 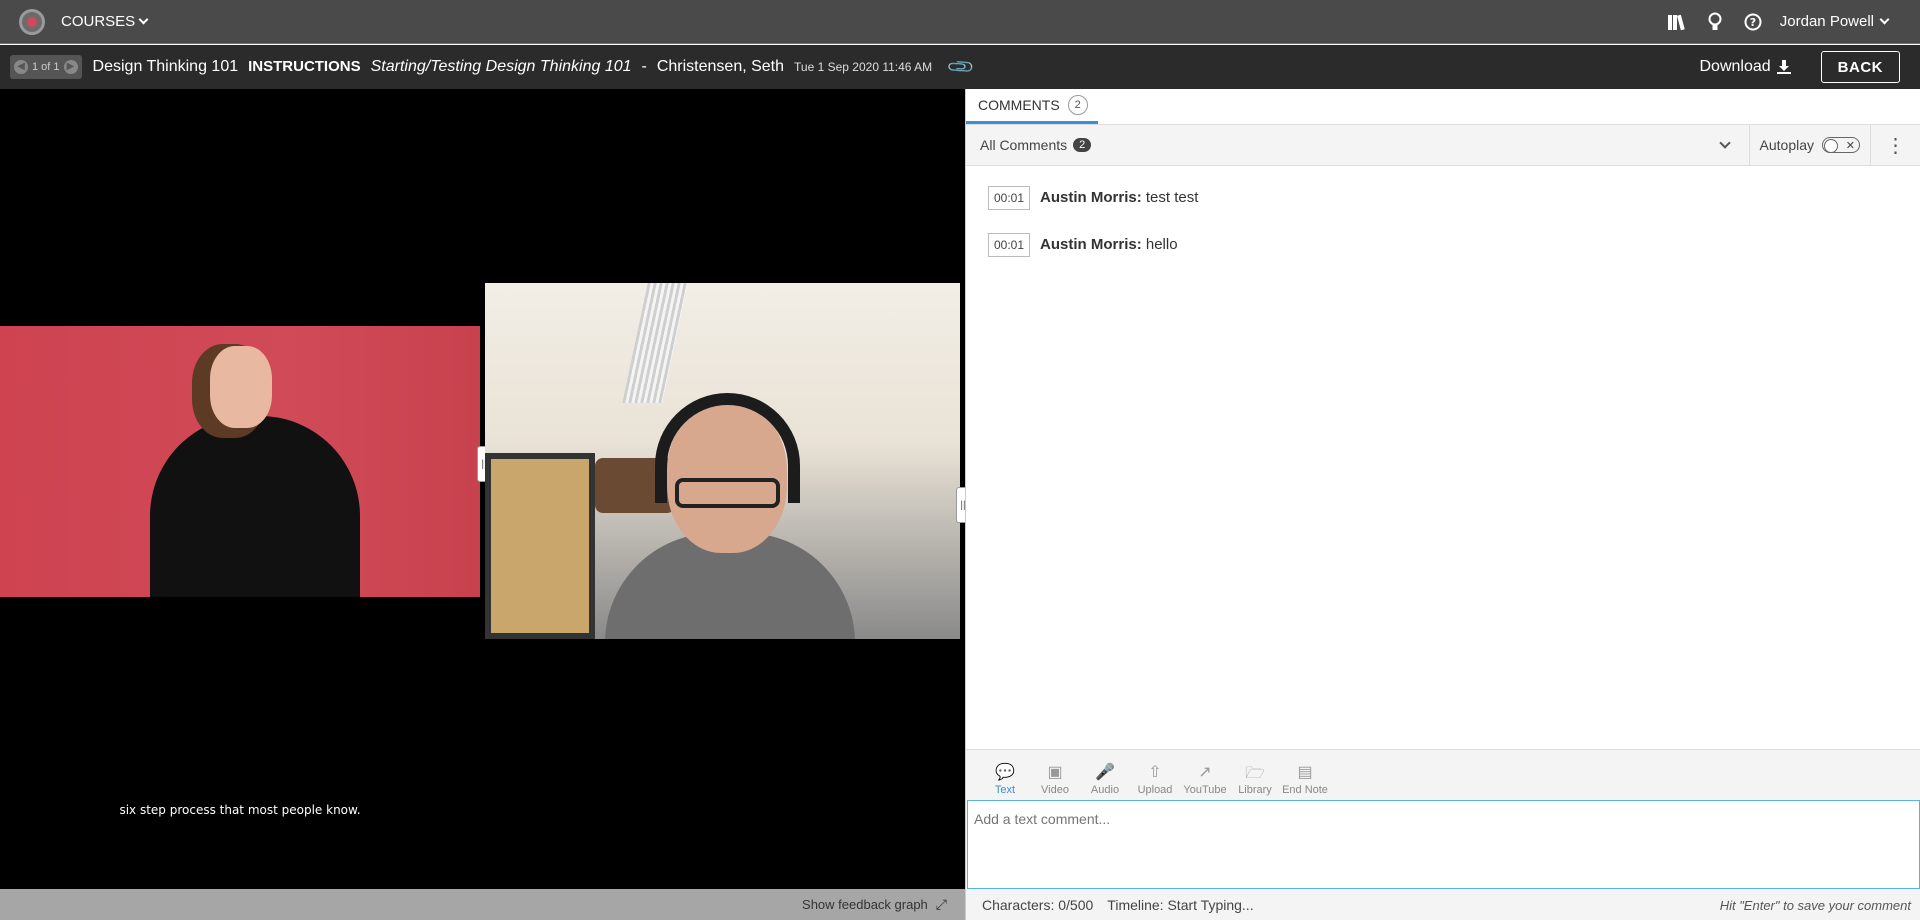 I want to click on all-comments-label: All Comments, so click(x=1024, y=145).